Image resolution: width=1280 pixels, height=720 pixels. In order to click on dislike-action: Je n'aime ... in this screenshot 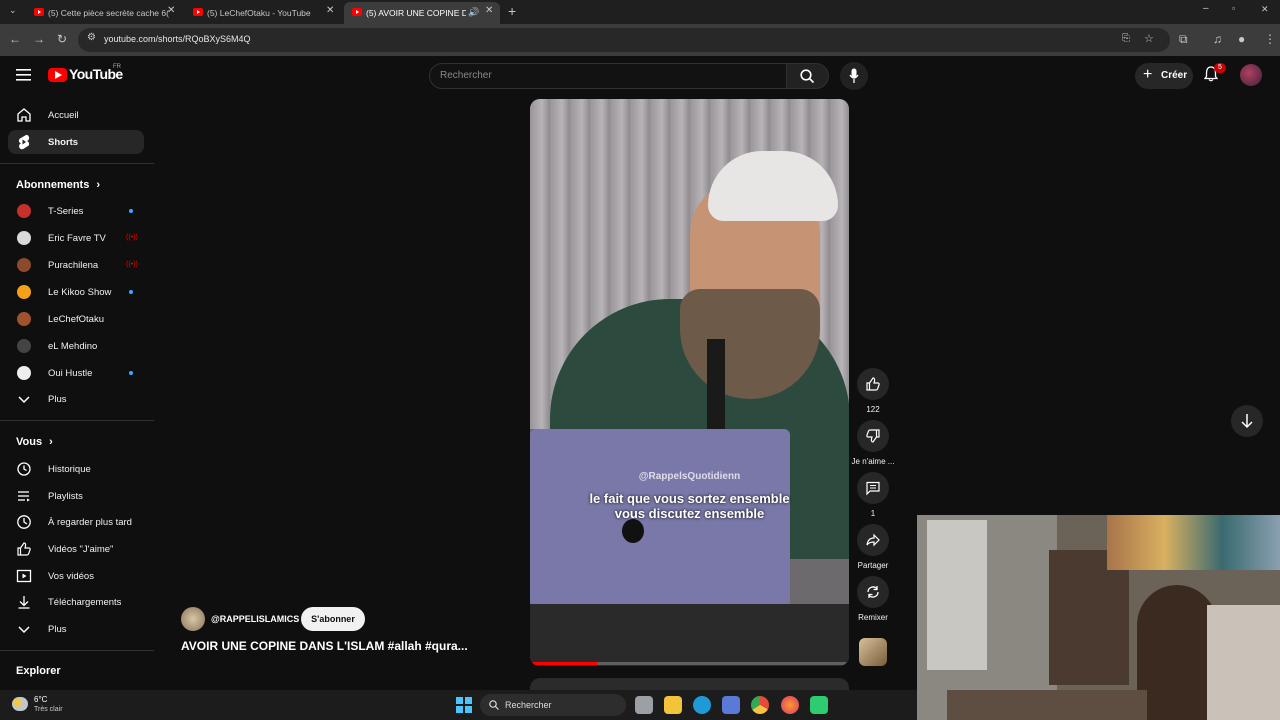, I will do `click(873, 443)`.